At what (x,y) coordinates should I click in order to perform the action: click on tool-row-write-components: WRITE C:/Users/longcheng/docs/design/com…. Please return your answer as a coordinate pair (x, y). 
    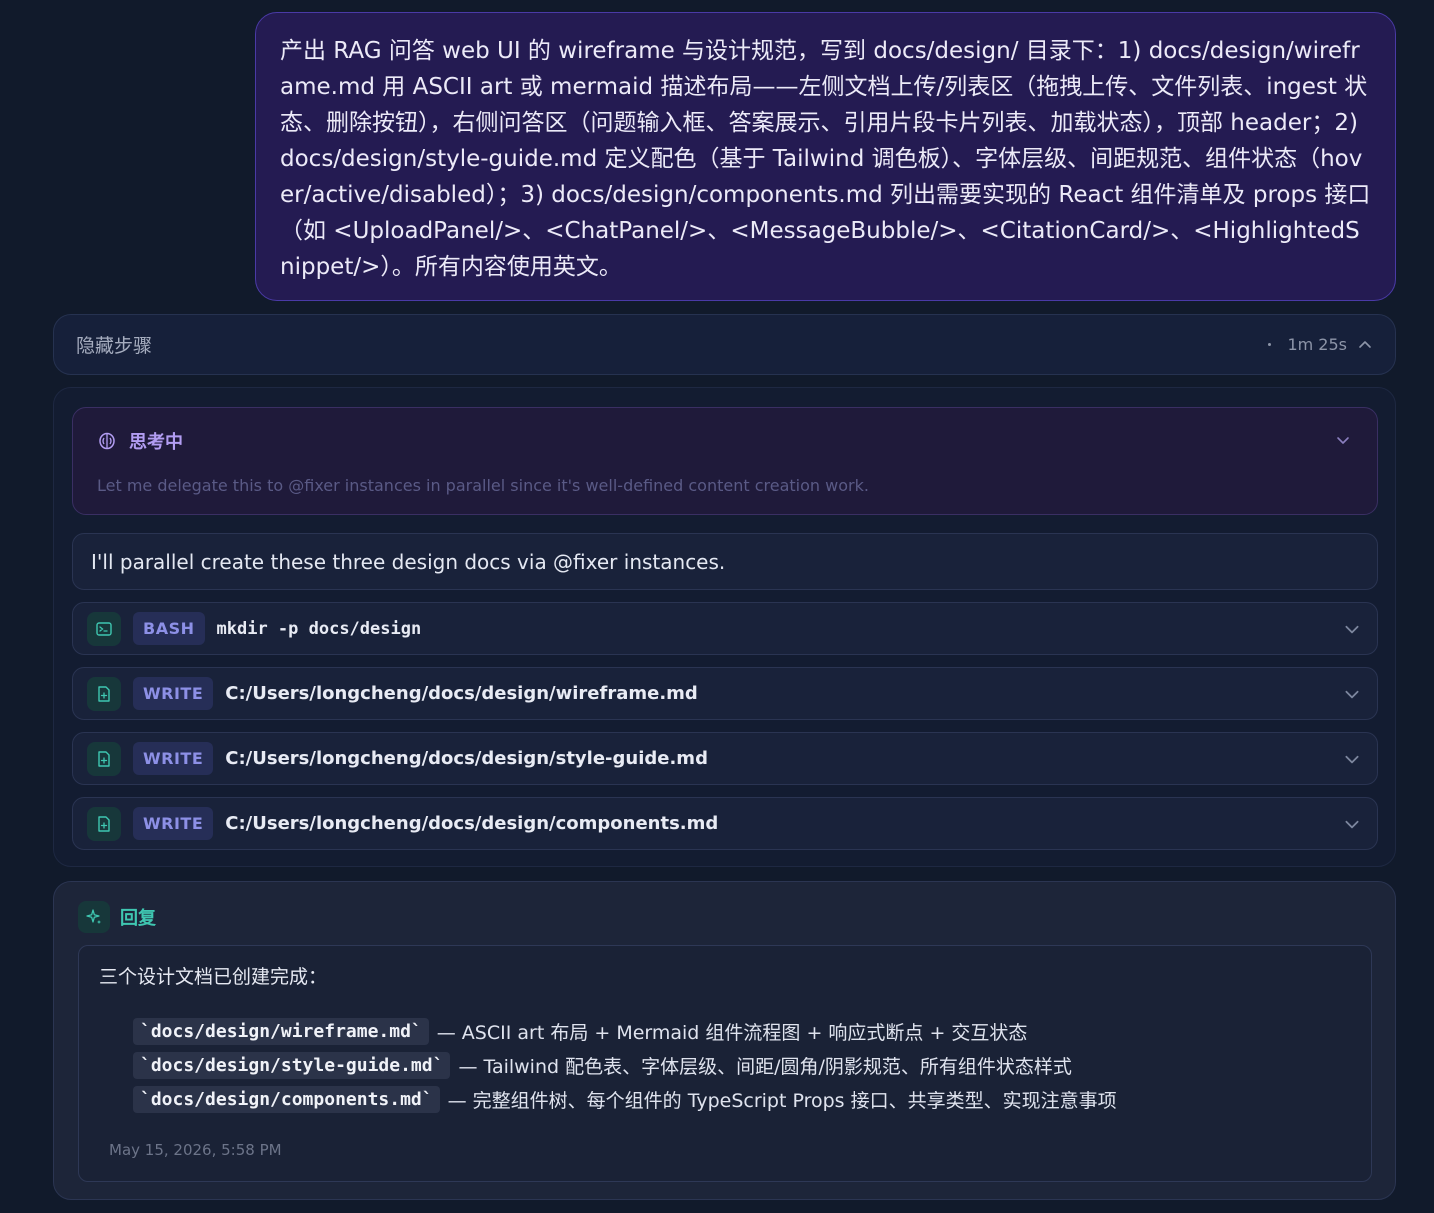
    Looking at the image, I should click on (725, 823).